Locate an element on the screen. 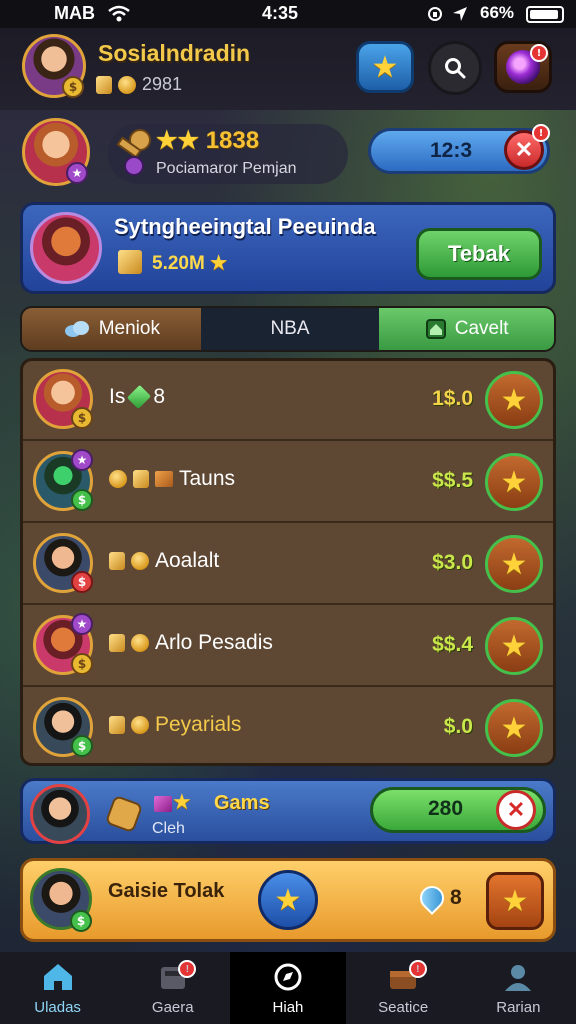 The image size is (576, 1024). username: Sosialndradin is located at coordinates (174, 53).